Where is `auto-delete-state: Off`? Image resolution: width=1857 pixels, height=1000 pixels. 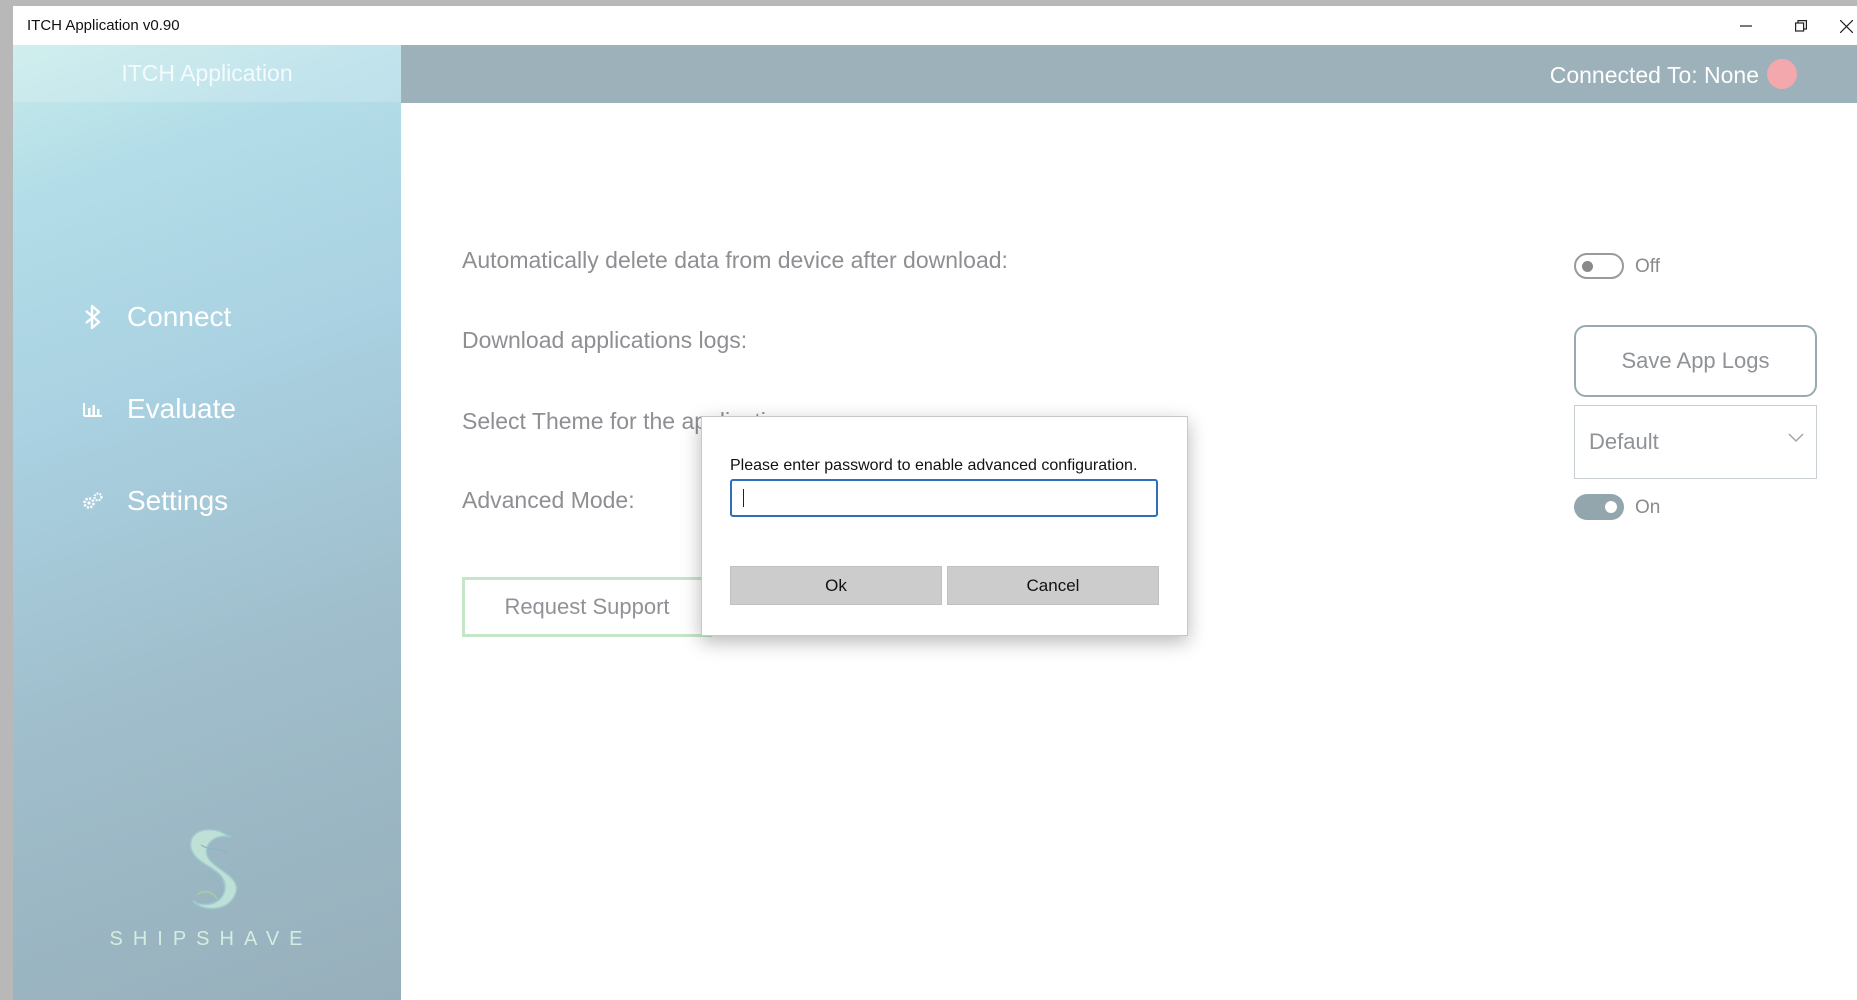
auto-delete-state: Off is located at coordinates (1647, 266).